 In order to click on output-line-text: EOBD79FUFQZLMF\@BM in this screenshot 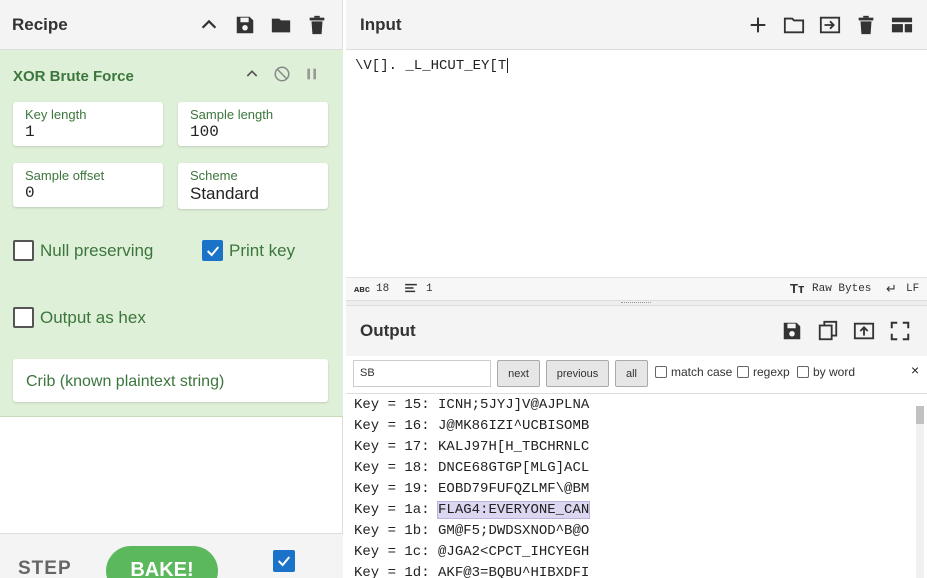, I will do `click(514, 489)`.